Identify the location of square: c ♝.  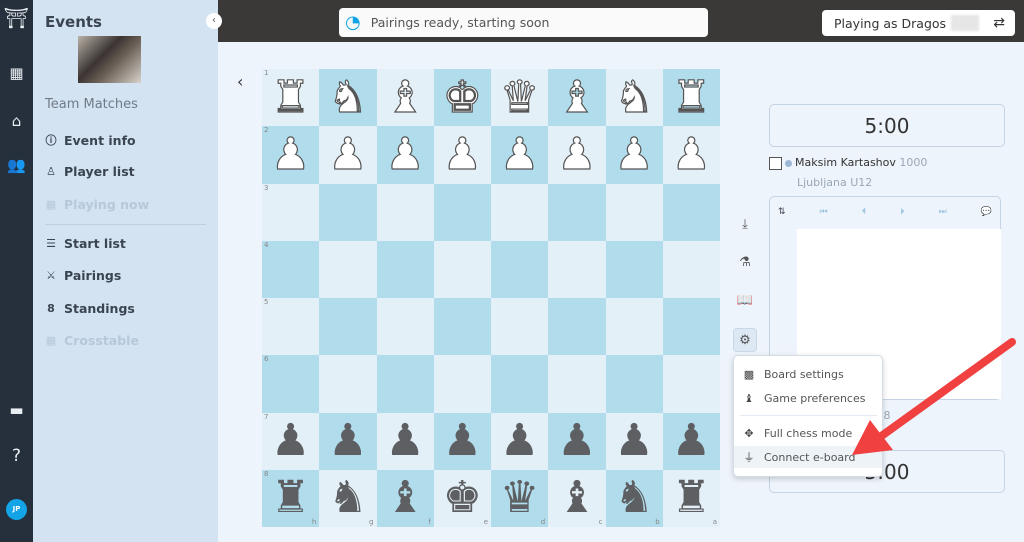
(577, 498).